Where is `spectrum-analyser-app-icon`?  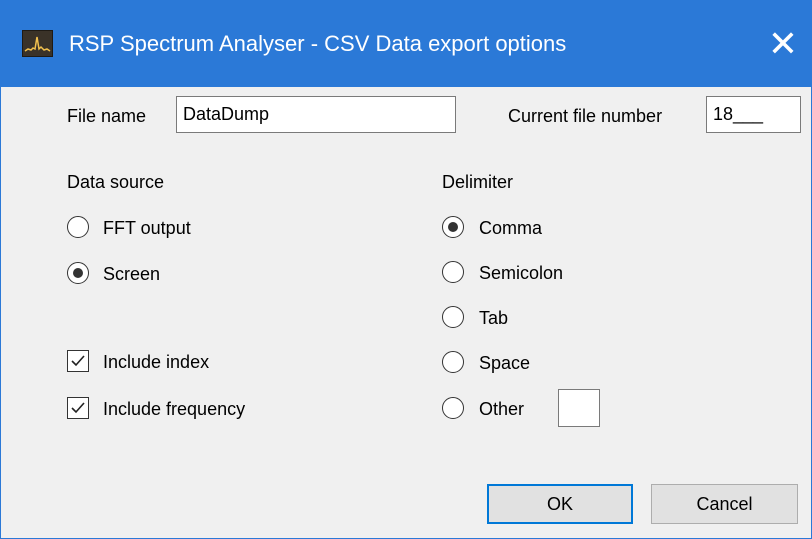
spectrum-analyser-app-icon is located at coordinates (37, 43).